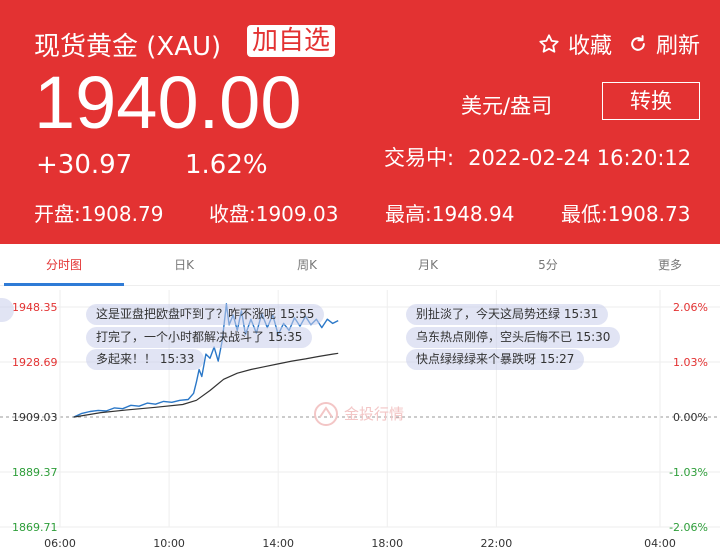  What do you see at coordinates (168, 102) in the screenshot?
I see `current-price: 1940.00` at bounding box center [168, 102].